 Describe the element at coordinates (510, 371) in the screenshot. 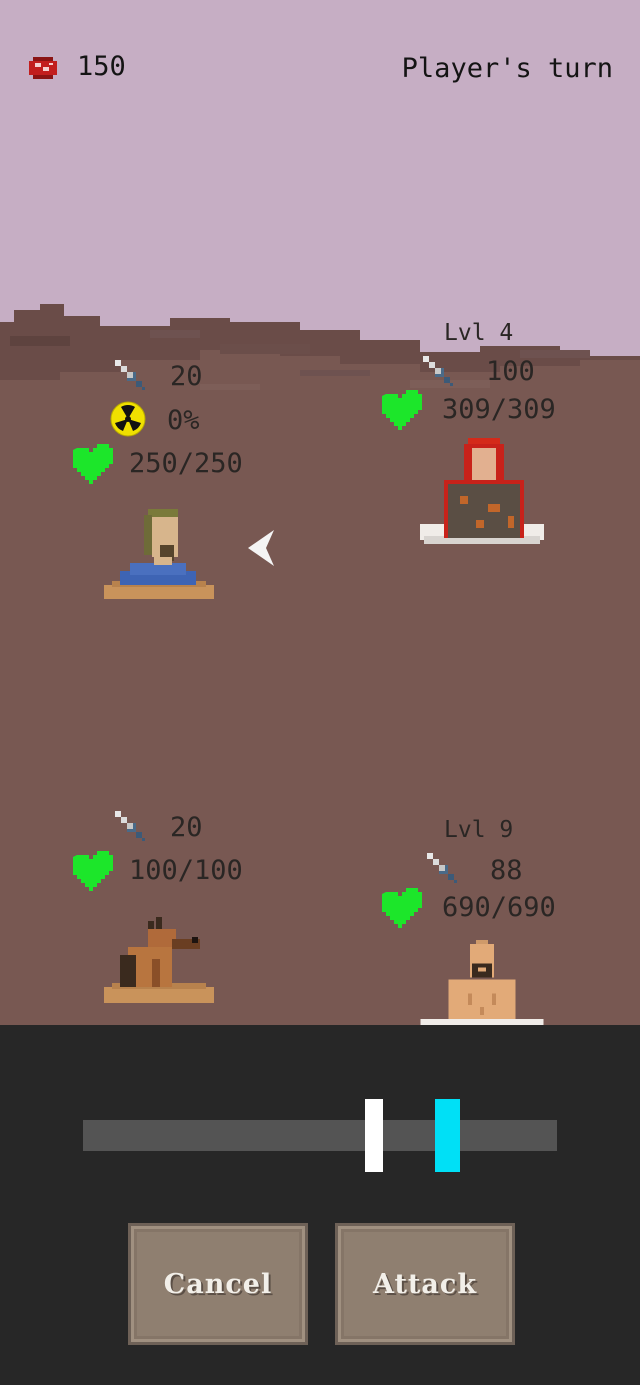

I see `attack-value: 100` at that location.